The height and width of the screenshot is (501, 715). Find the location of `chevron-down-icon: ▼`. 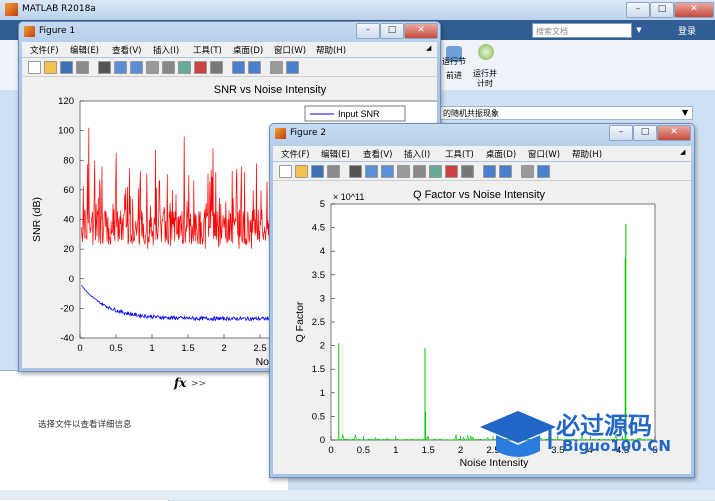

chevron-down-icon: ▼ is located at coordinates (685, 112).